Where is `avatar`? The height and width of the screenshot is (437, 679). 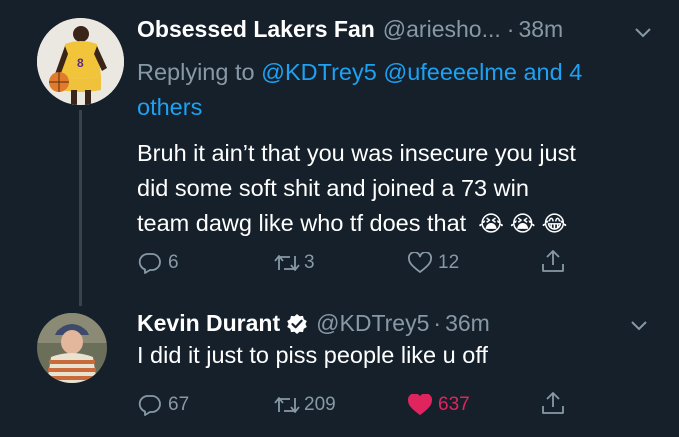
avatar is located at coordinates (72, 348).